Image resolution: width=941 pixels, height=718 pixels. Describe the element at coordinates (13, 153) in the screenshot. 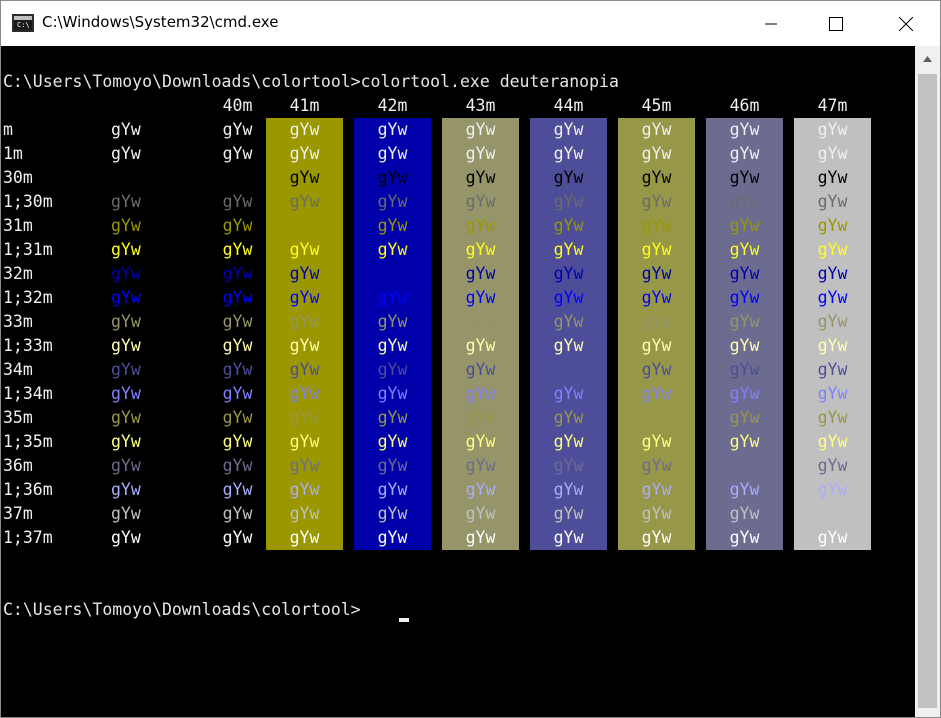

I see `row-label: 1m` at that location.